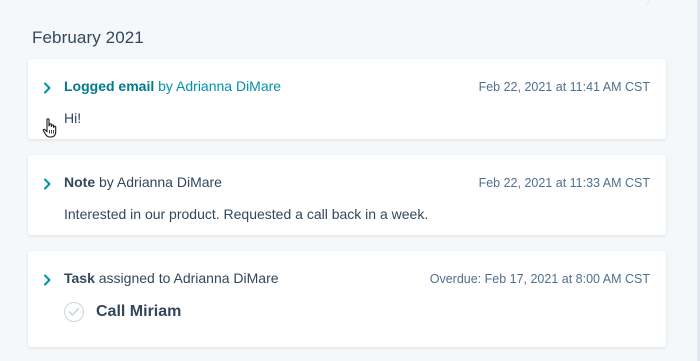 This screenshot has height=361, width=700. What do you see at coordinates (186, 278) in the screenshot?
I see `activity-owner: assigned to Adrianna DiMare` at bounding box center [186, 278].